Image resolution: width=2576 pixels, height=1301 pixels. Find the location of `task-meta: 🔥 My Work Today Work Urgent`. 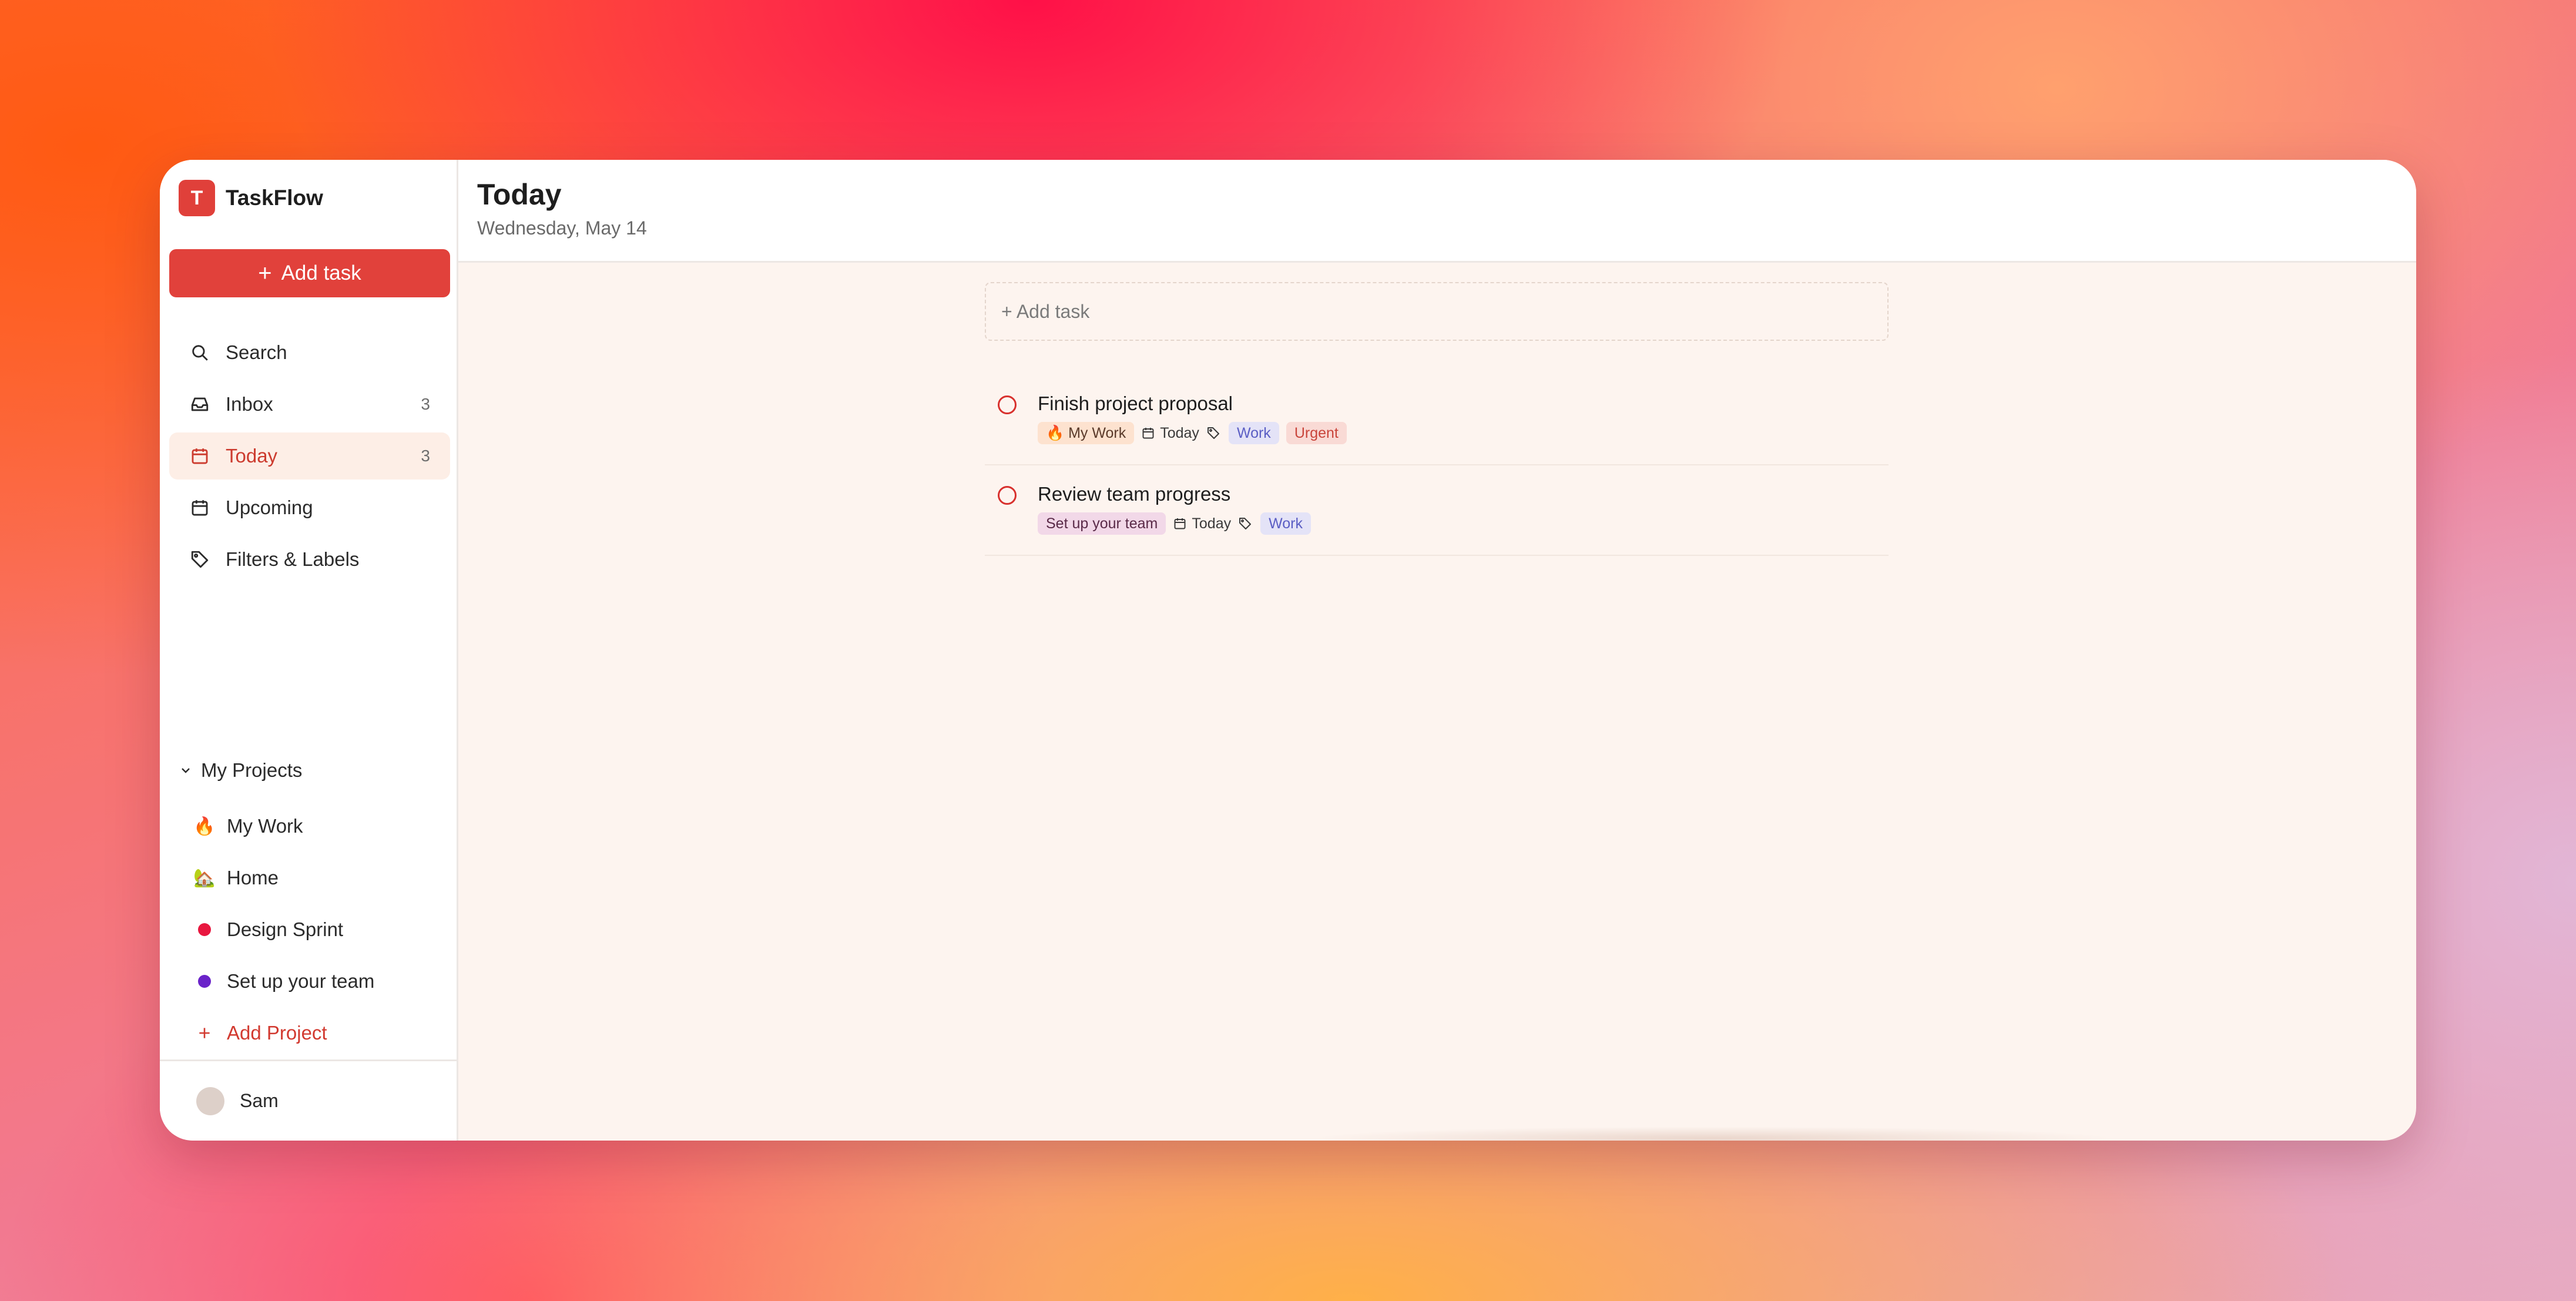

task-meta: 🔥 My Work Today Work Urgent is located at coordinates (1196, 433).